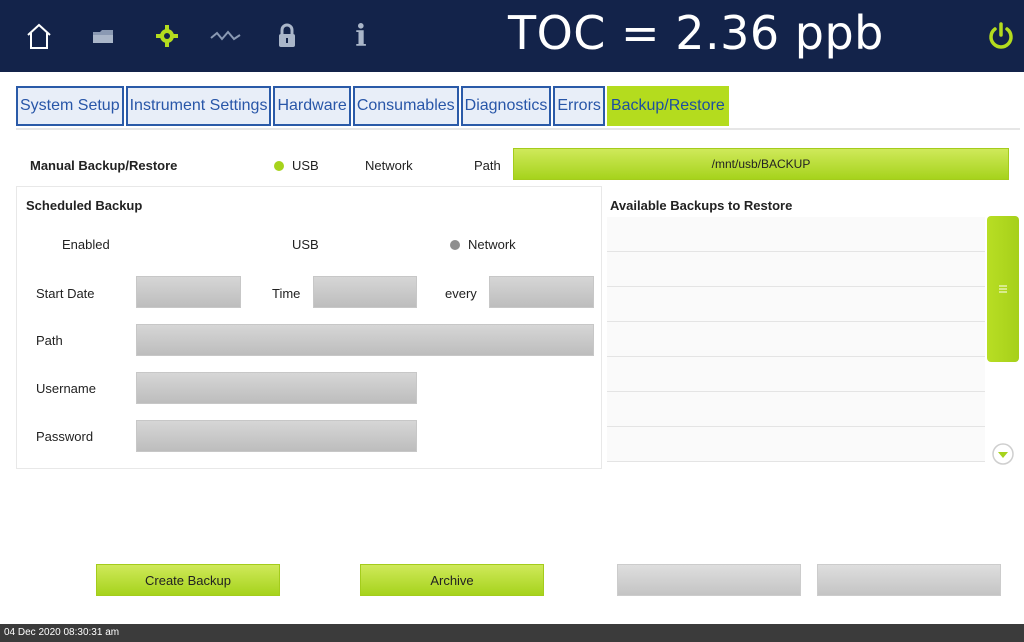 The image size is (1024, 642). What do you see at coordinates (512, 633) in the screenshot?
I see `status-bar: 04 Dec 2020 08:30:31 am` at bounding box center [512, 633].